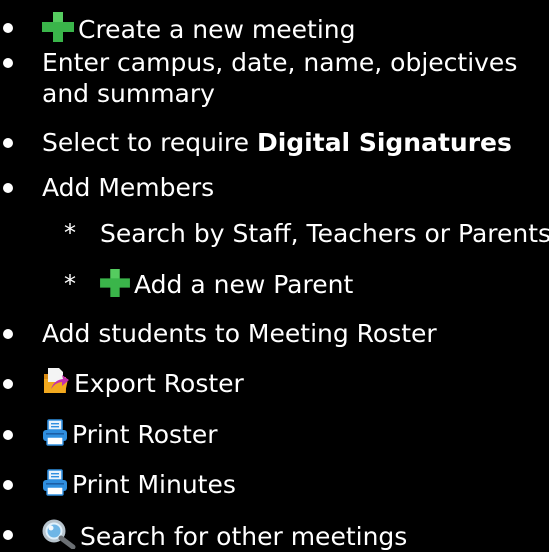  Describe the element at coordinates (239, 333) in the screenshot. I see `list-item-label: Add students to Meeting Roster` at that location.